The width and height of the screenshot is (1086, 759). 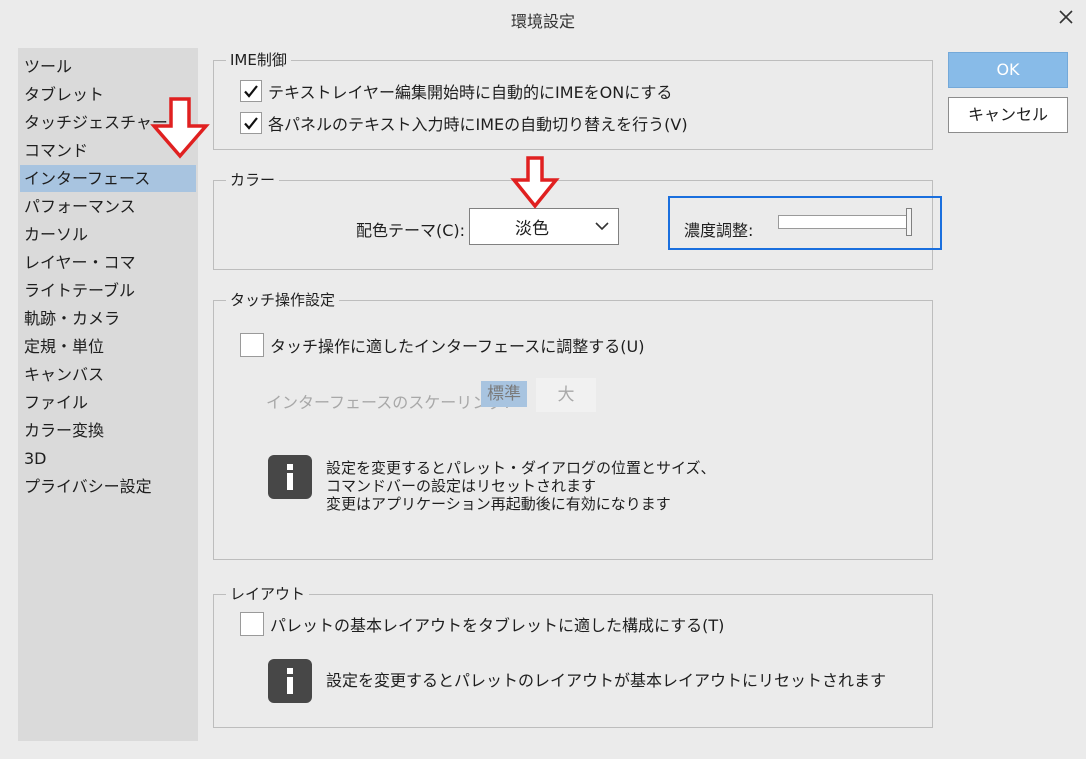 What do you see at coordinates (909, 222) in the screenshot?
I see `density-slider-thumb` at bounding box center [909, 222].